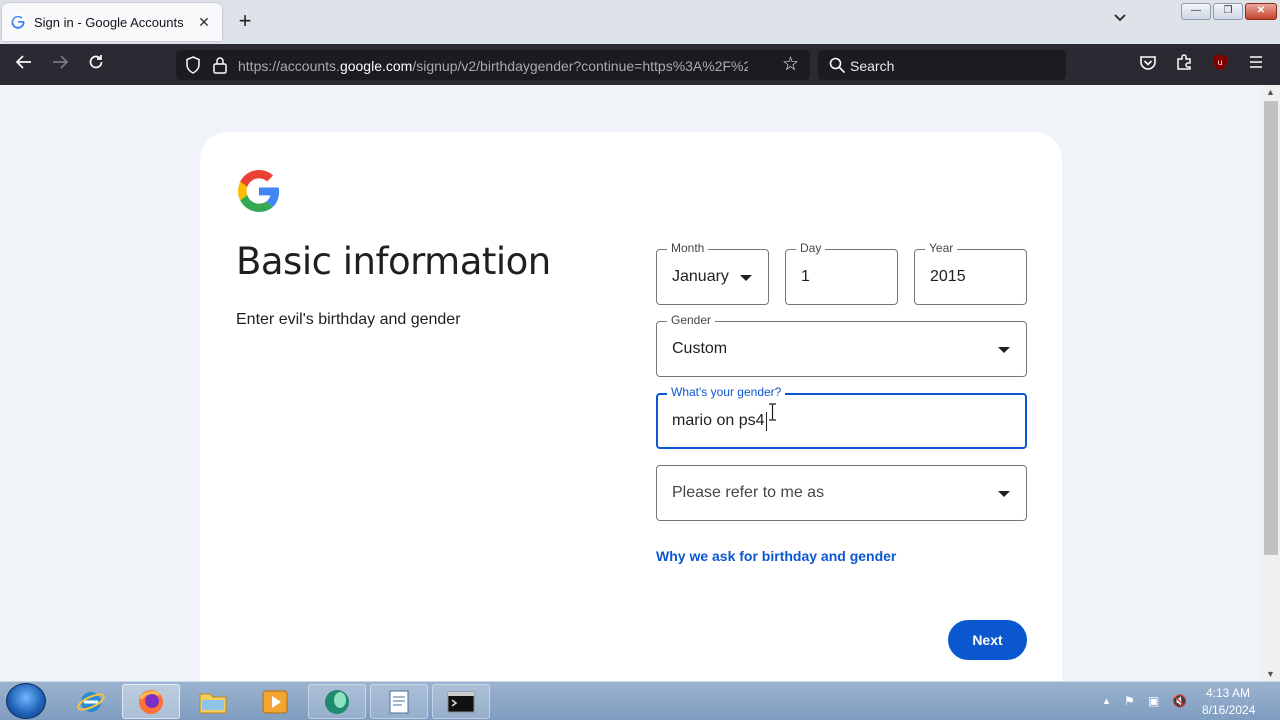 The image size is (1280, 720). What do you see at coordinates (204, 22) in the screenshot?
I see `tab-close-icon: ✕` at bounding box center [204, 22].